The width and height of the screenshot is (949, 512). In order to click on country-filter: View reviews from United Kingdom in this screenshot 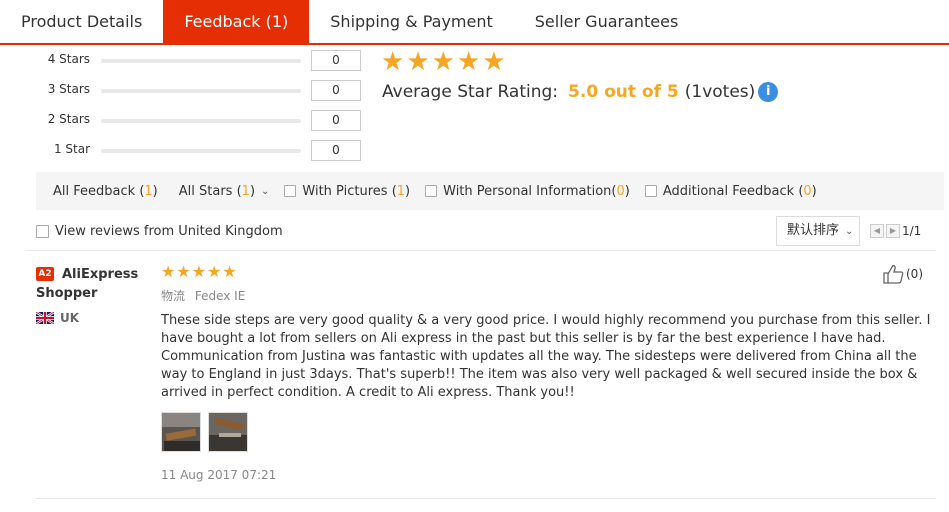, I will do `click(159, 231)`.